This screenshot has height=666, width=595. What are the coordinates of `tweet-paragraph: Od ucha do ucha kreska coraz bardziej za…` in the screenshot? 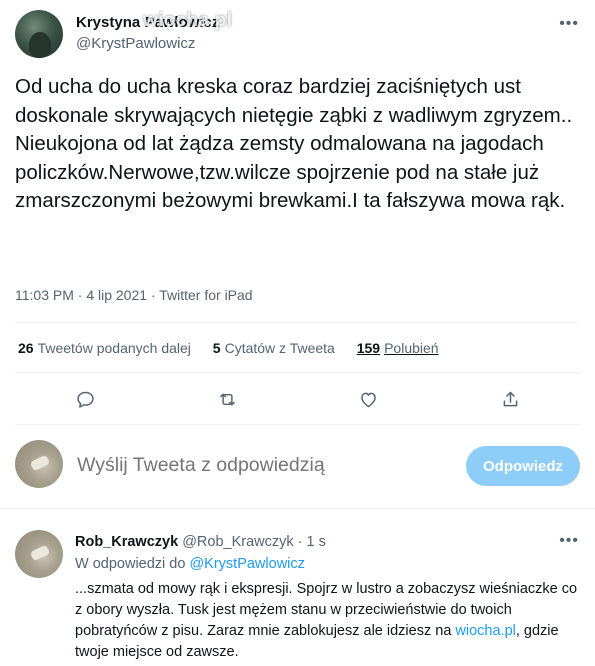 It's located at (294, 101).